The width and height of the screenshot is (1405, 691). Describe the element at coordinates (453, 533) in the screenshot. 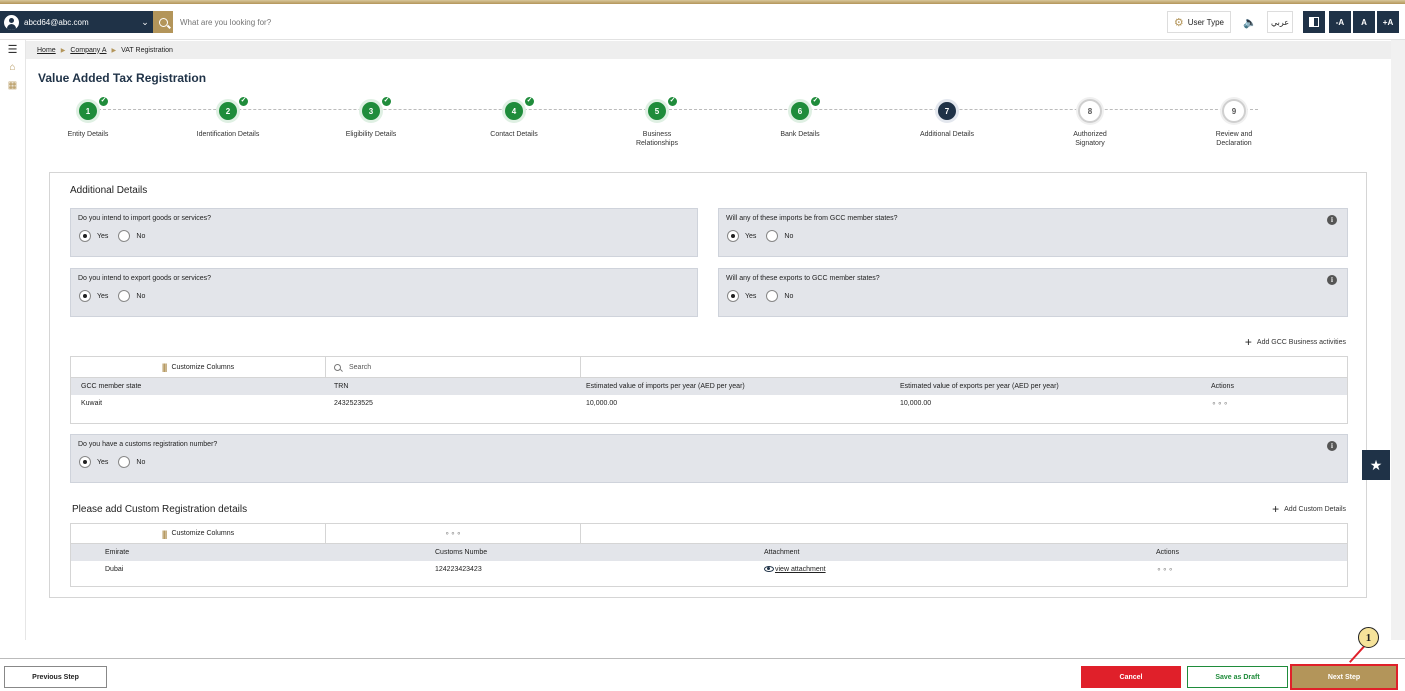

I see `toolbar-more-menu: ⚬⚬⚬` at that location.